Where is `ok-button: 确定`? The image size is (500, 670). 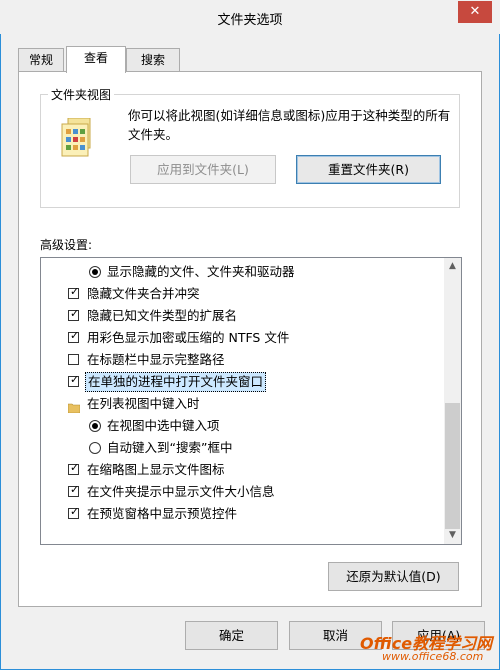
ok-button: 确定 is located at coordinates (231, 635).